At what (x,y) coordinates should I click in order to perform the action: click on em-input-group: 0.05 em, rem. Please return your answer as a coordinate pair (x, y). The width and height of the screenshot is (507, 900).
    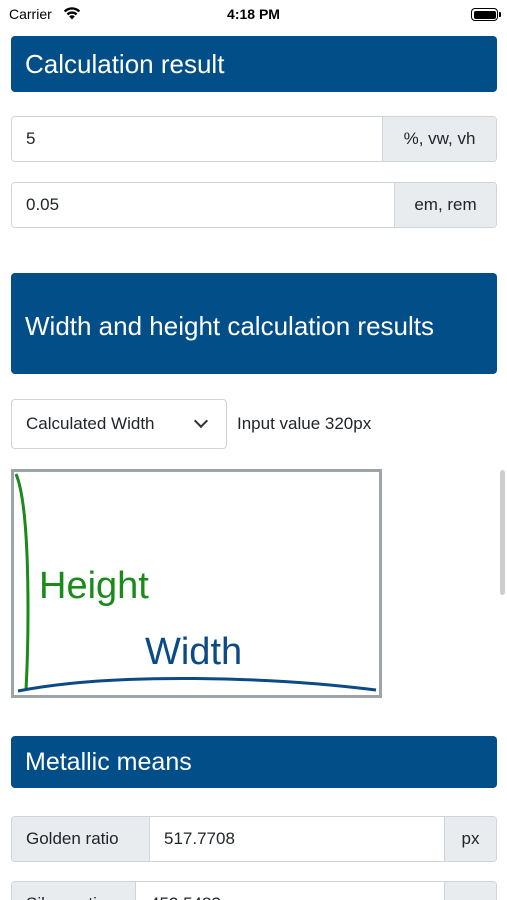
    Looking at the image, I should click on (254, 205).